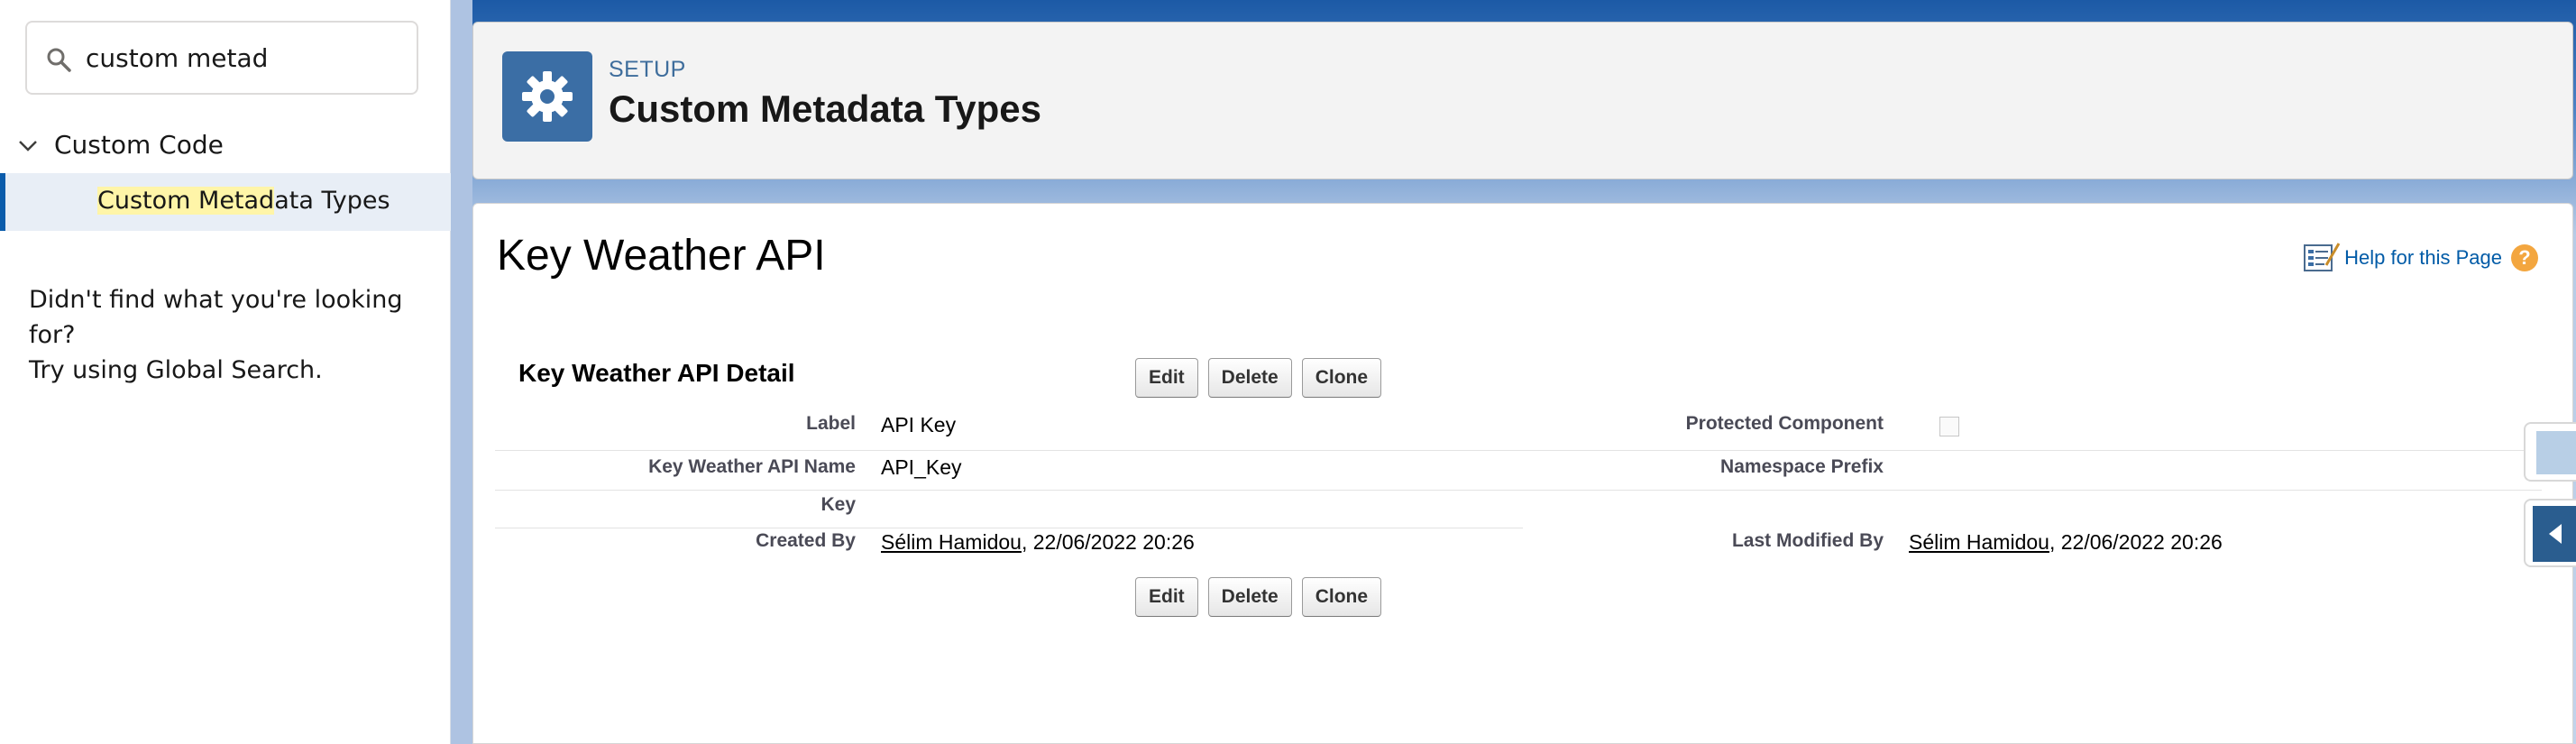  I want to click on key-field-label: Key, so click(838, 505).